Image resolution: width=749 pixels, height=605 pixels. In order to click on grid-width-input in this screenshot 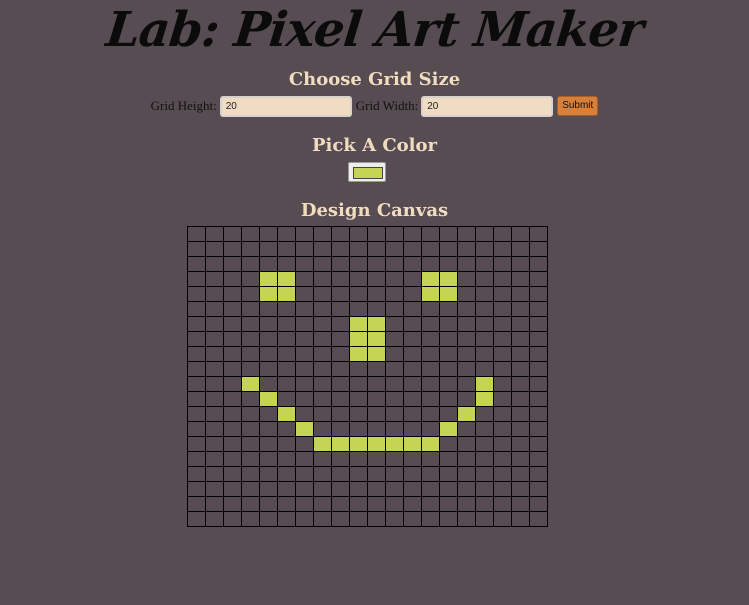, I will do `click(487, 106)`.